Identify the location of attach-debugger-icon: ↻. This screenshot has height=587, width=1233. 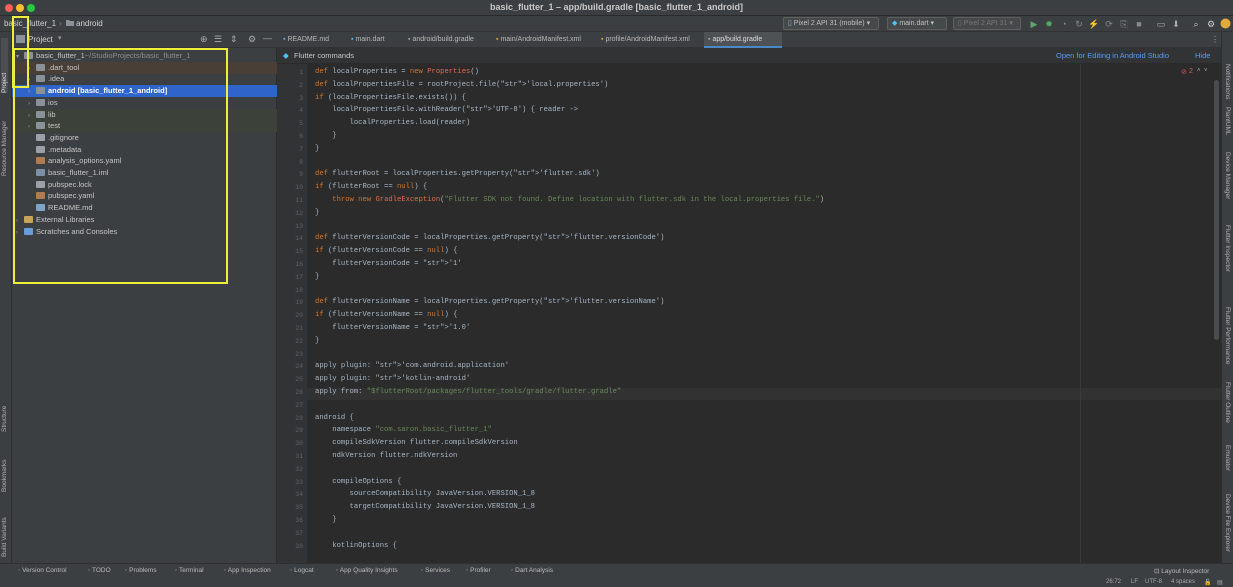
(1079, 24).